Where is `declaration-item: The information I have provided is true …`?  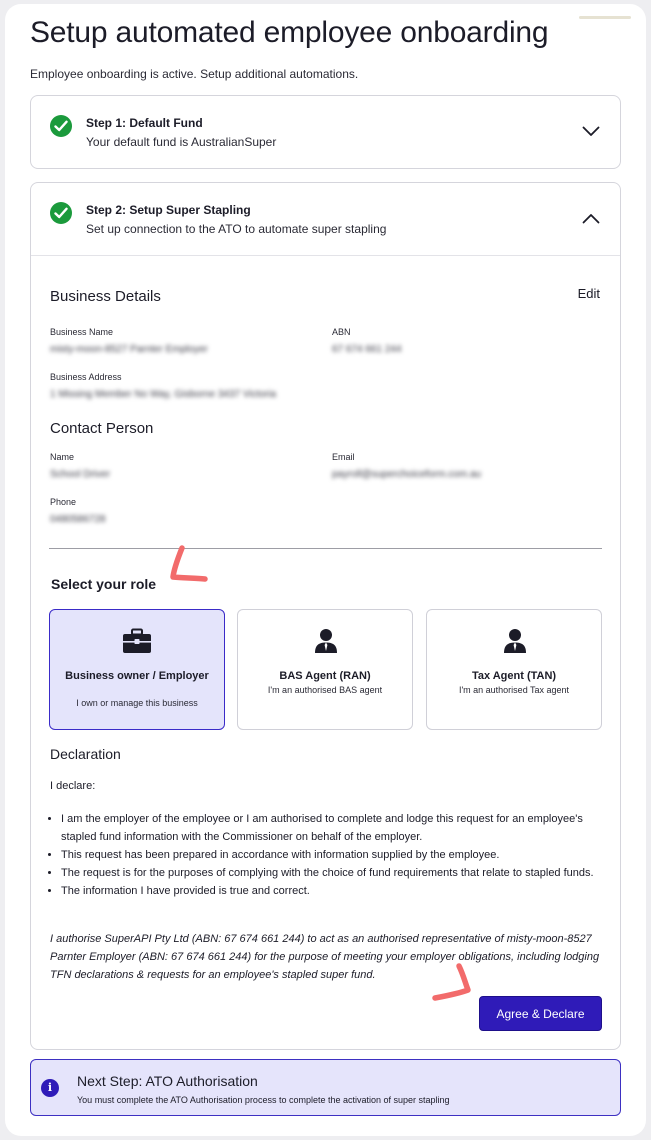 declaration-item: The information I have provided is true … is located at coordinates (331, 891).